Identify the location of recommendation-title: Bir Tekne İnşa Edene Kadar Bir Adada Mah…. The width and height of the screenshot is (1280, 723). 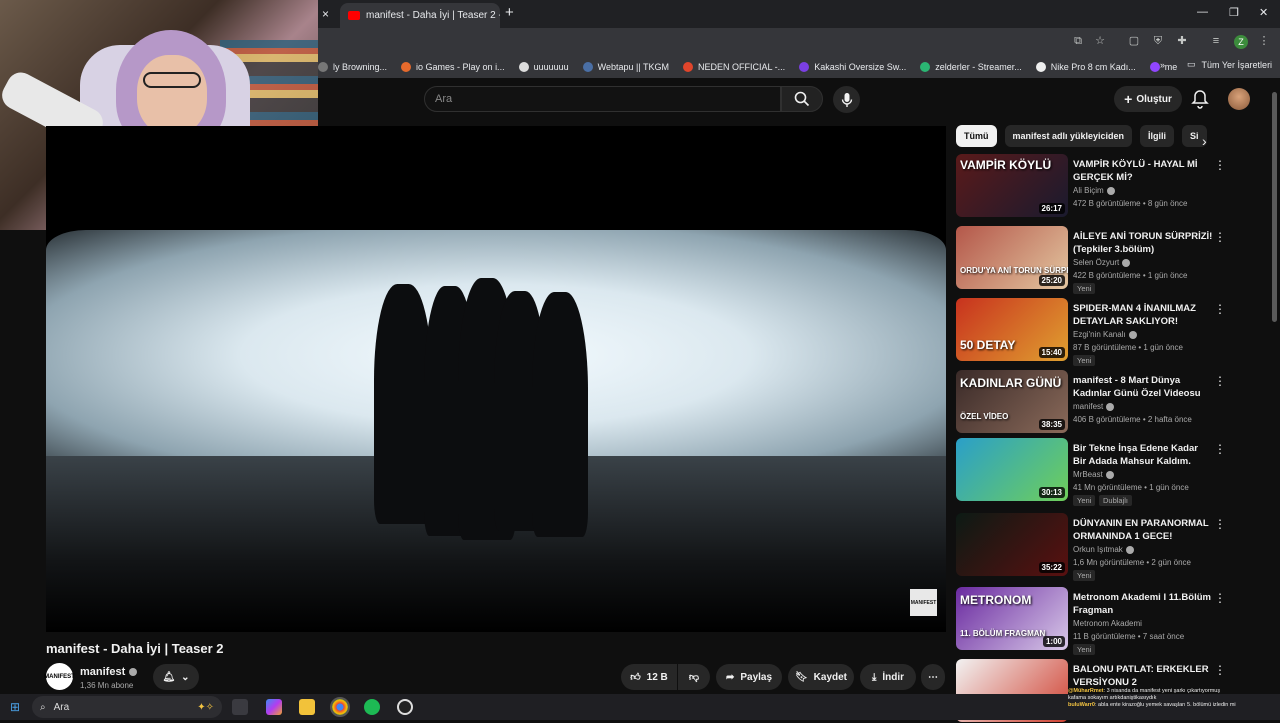
(1143, 455).